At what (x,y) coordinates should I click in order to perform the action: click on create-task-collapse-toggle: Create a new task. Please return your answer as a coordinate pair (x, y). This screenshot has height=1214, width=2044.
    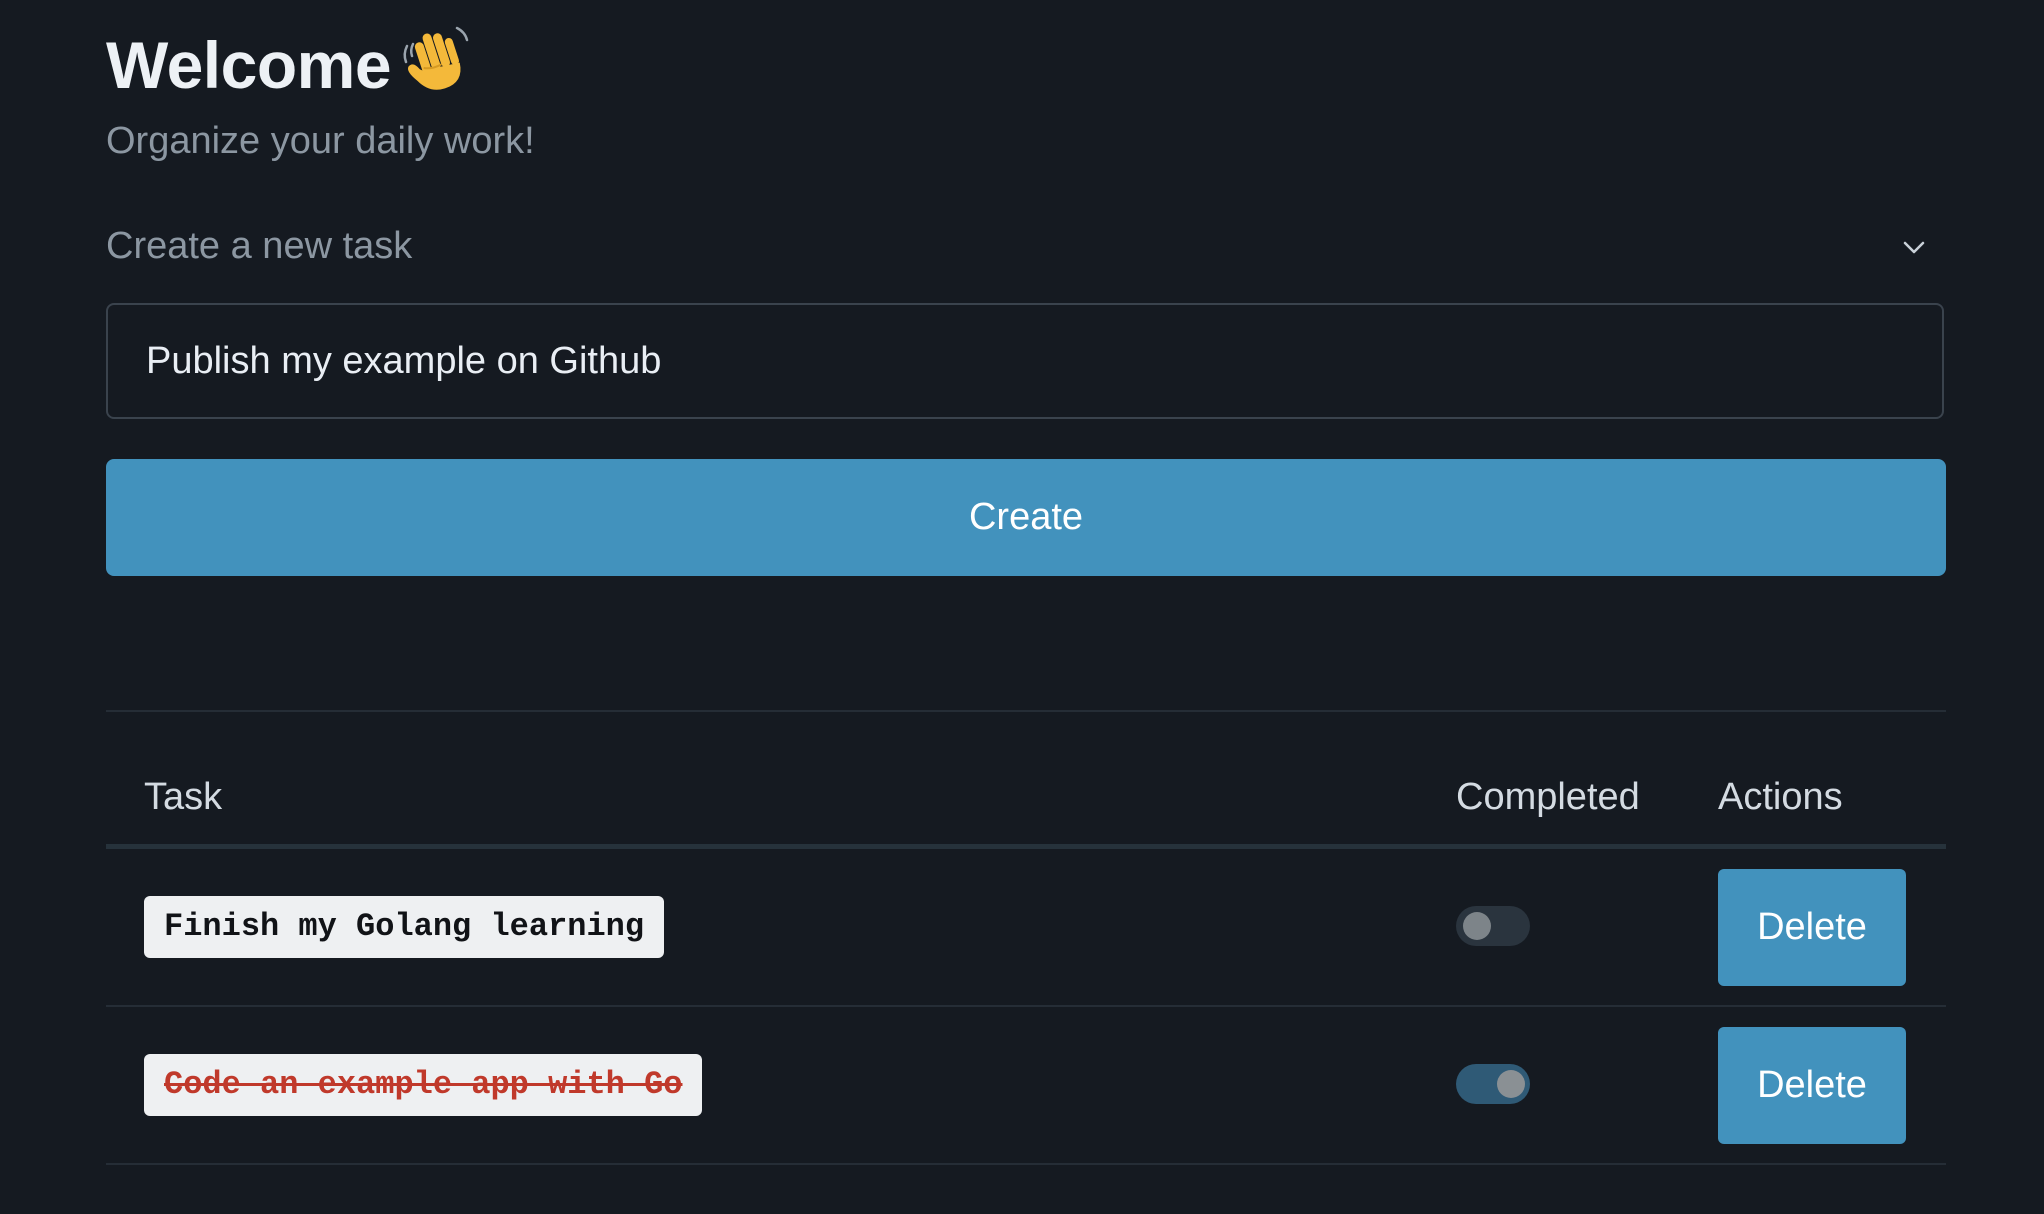
    Looking at the image, I should click on (1026, 245).